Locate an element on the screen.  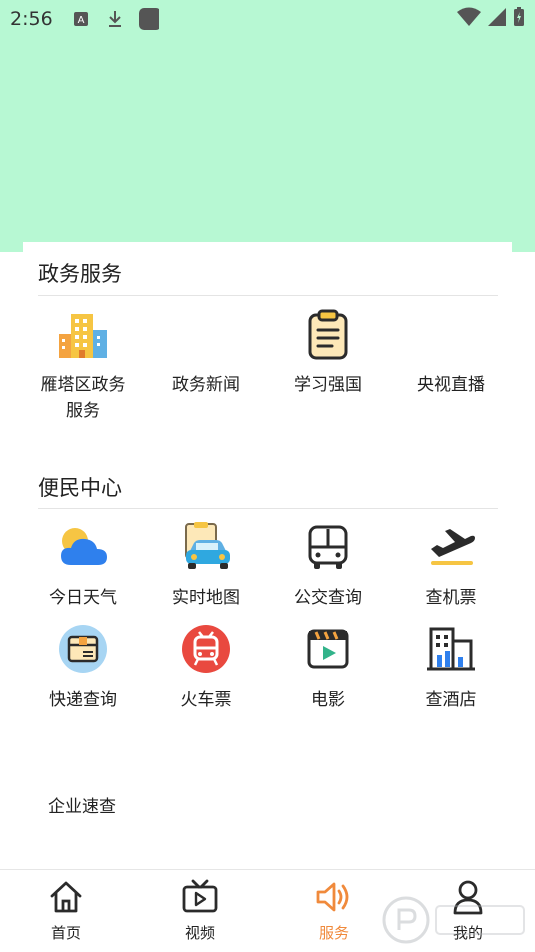
service-bus: 公交查询 is located at coordinates (328, 566).